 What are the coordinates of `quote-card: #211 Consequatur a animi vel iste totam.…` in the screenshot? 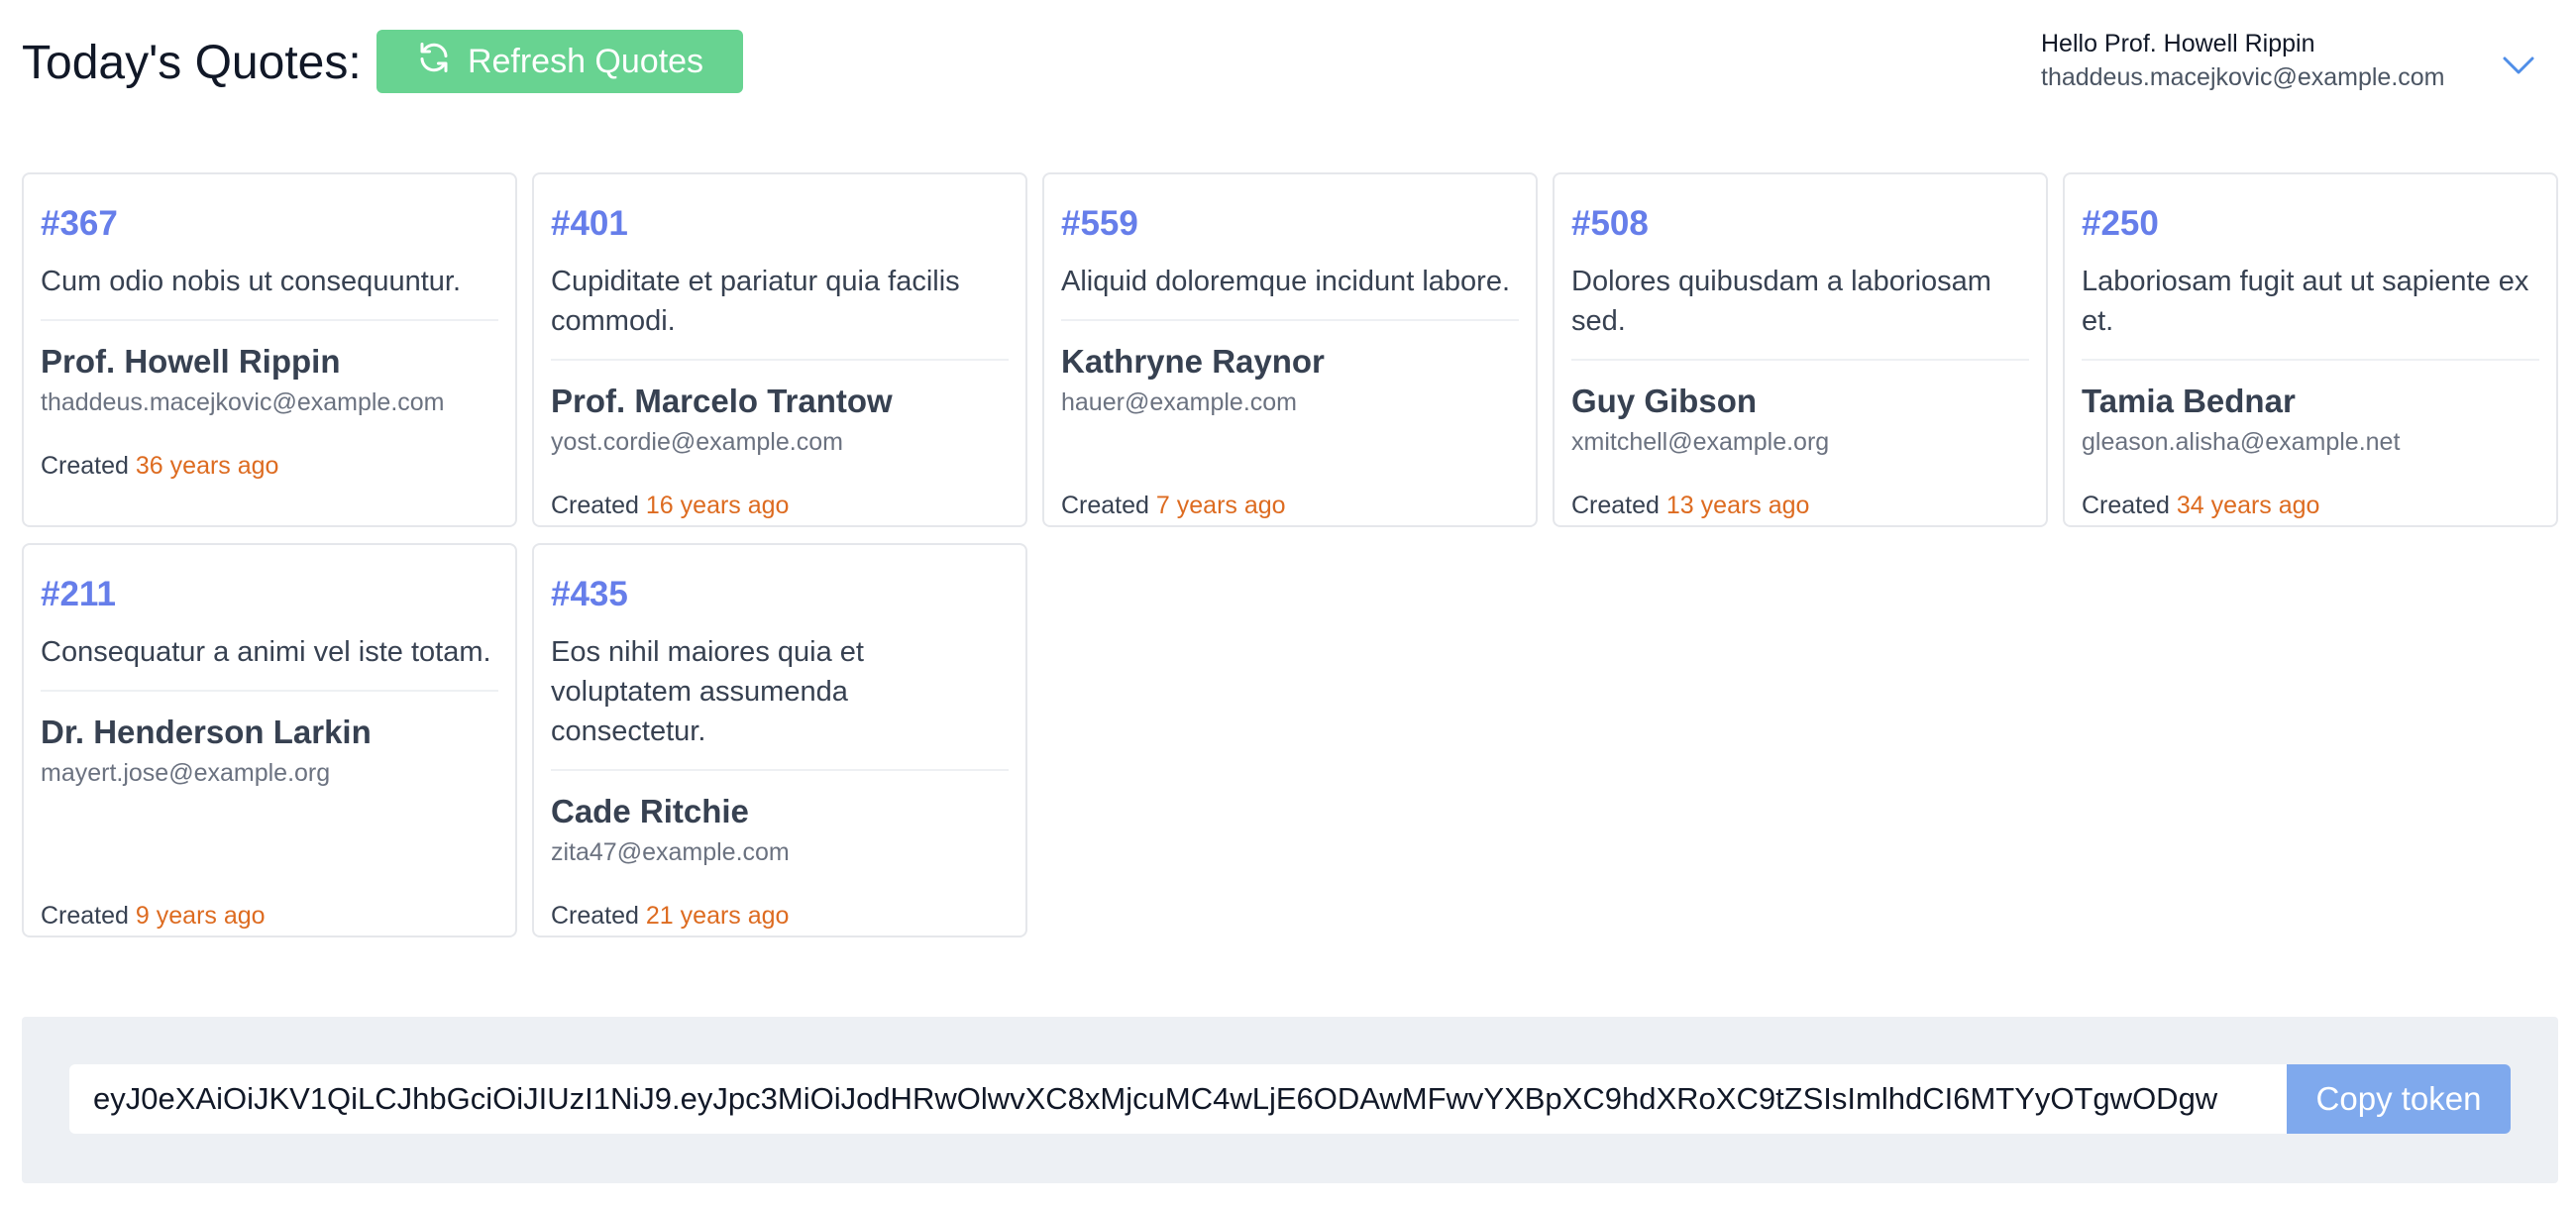 It's located at (270, 740).